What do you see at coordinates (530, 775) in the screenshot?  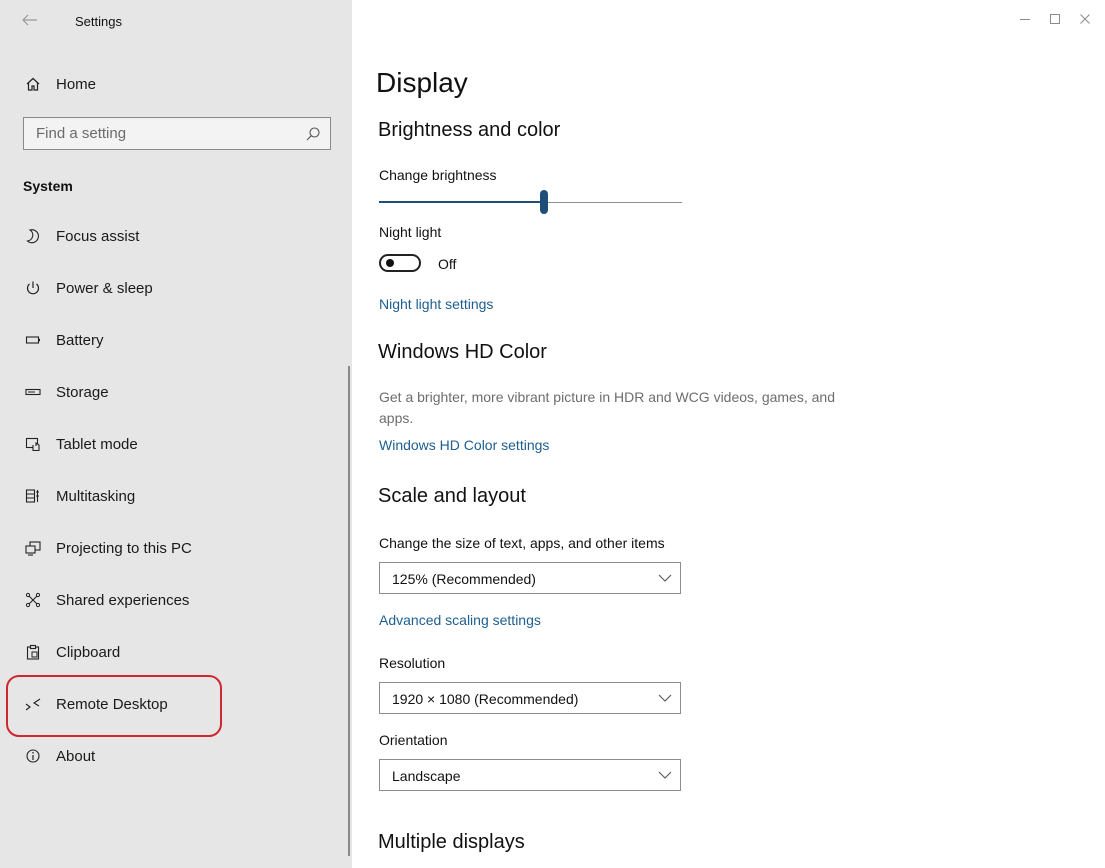 I see `orientation-dropdown: Landscape` at bounding box center [530, 775].